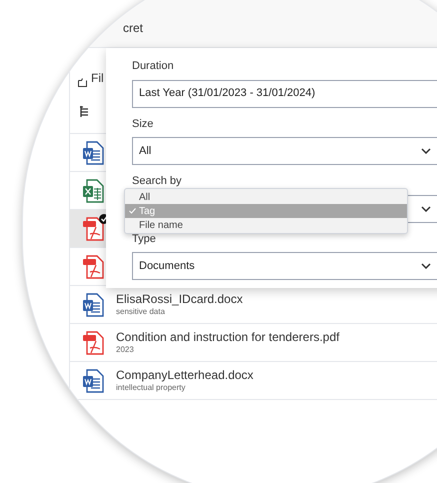  Describe the element at coordinates (185, 388) in the screenshot. I see `file-tag: intellectual property` at that location.